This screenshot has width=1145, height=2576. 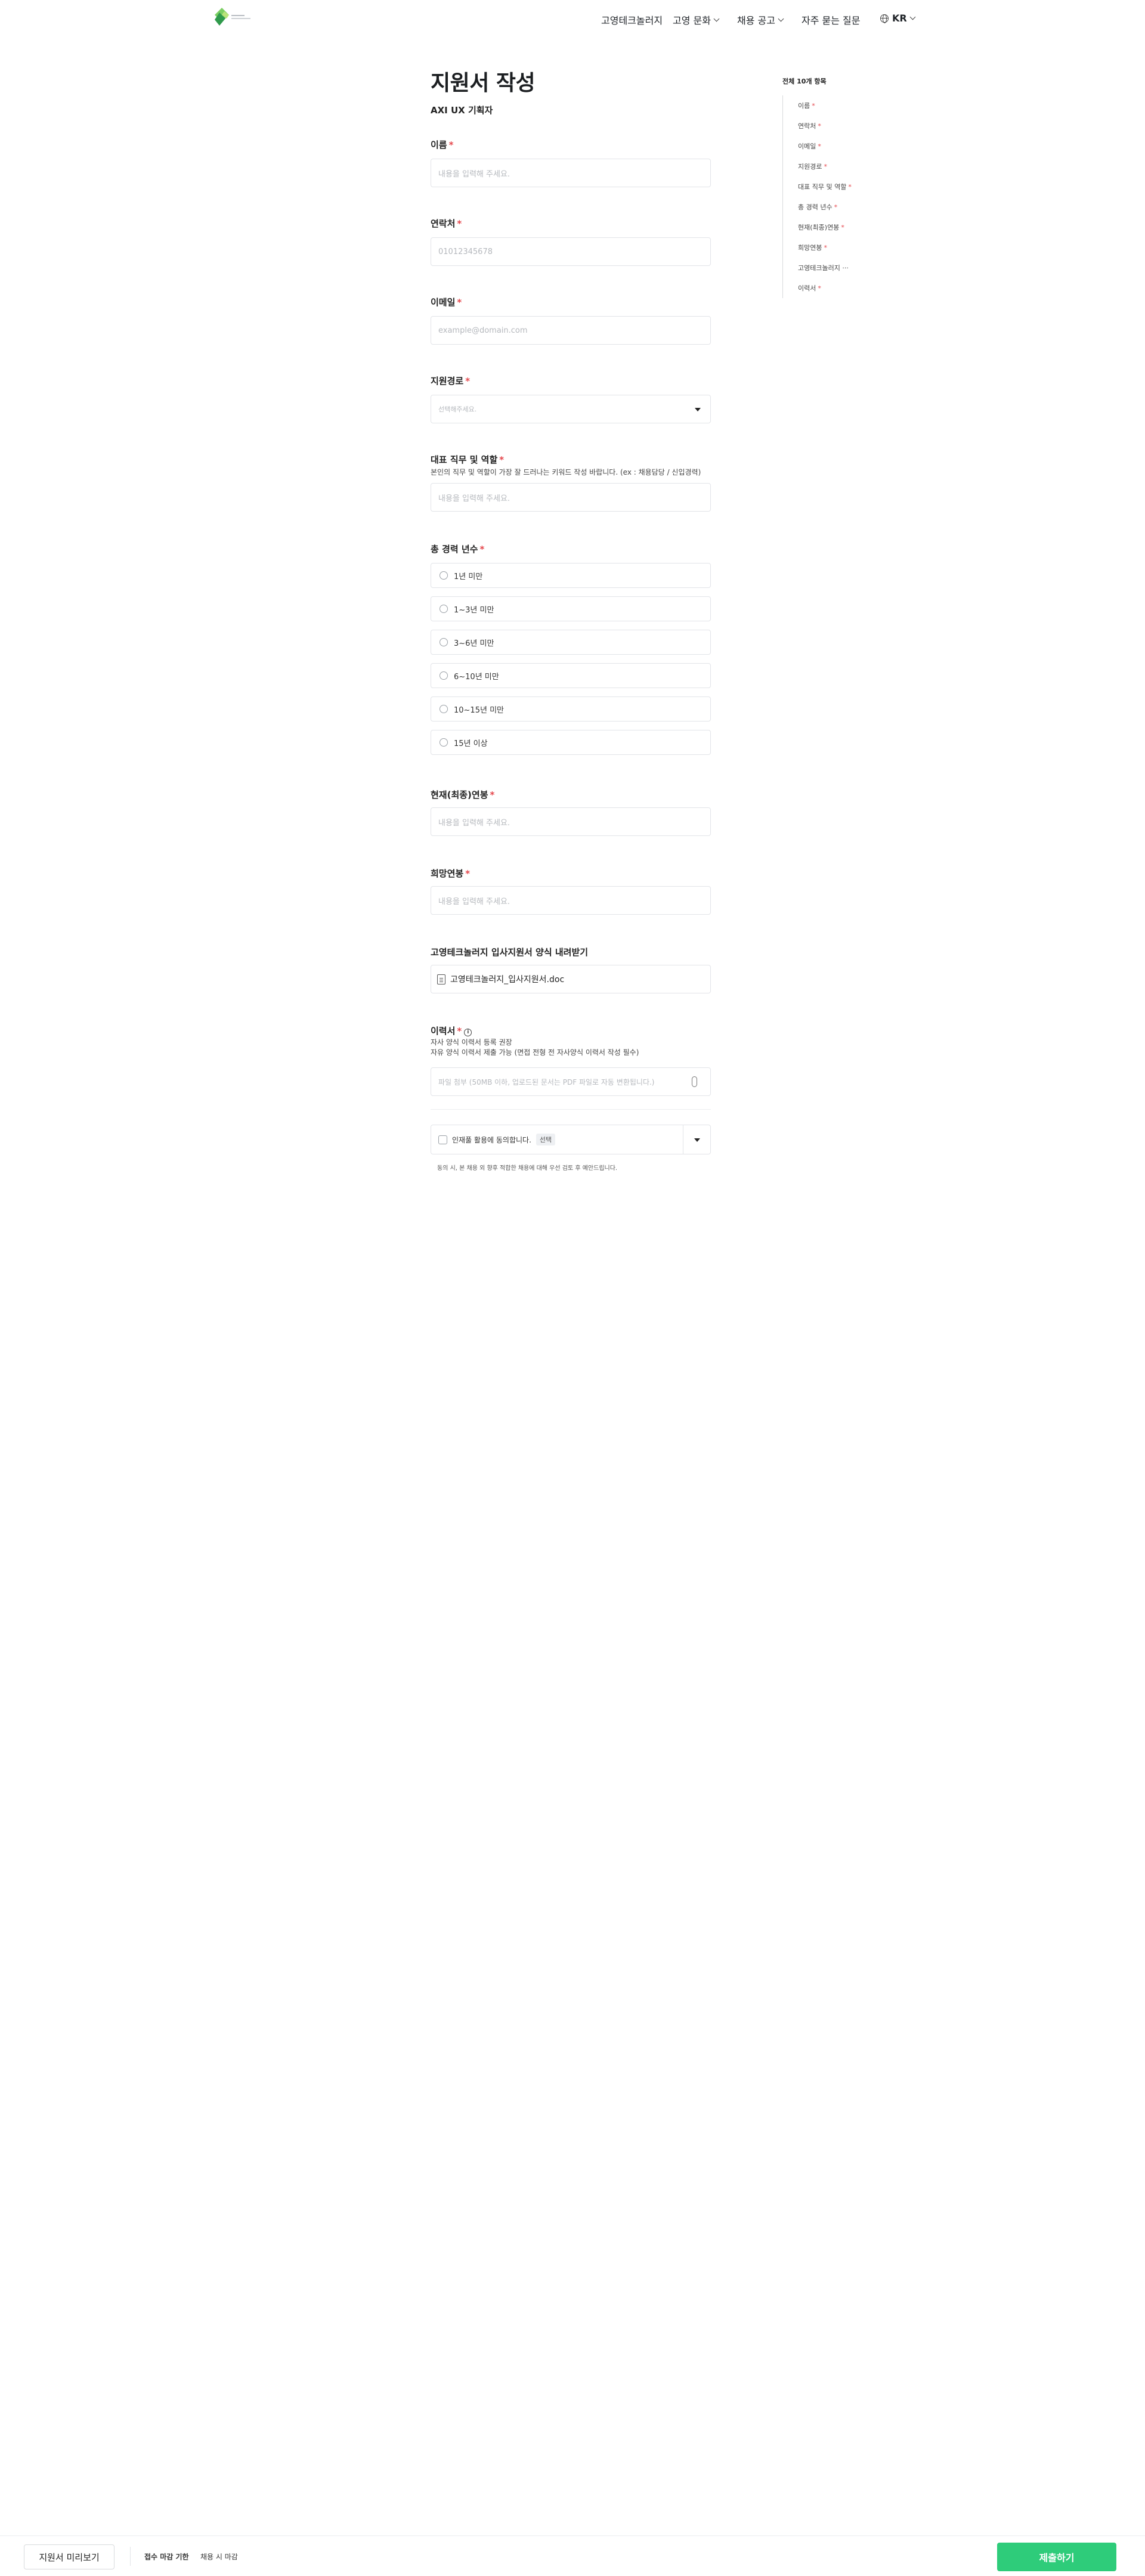 What do you see at coordinates (571, 822) in the screenshot?
I see `current-salary-input: 내용을 입력해 주세요.` at bounding box center [571, 822].